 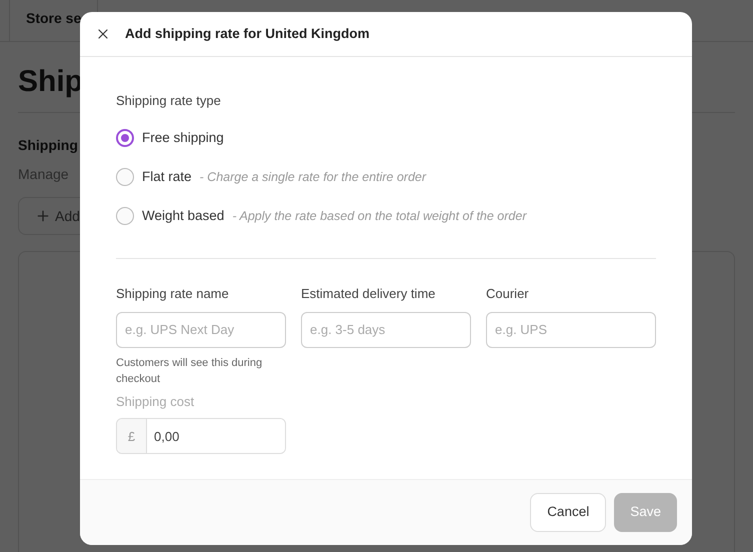 What do you see at coordinates (190, 371) in the screenshot?
I see `help-text: Customers will see this during checkout` at bounding box center [190, 371].